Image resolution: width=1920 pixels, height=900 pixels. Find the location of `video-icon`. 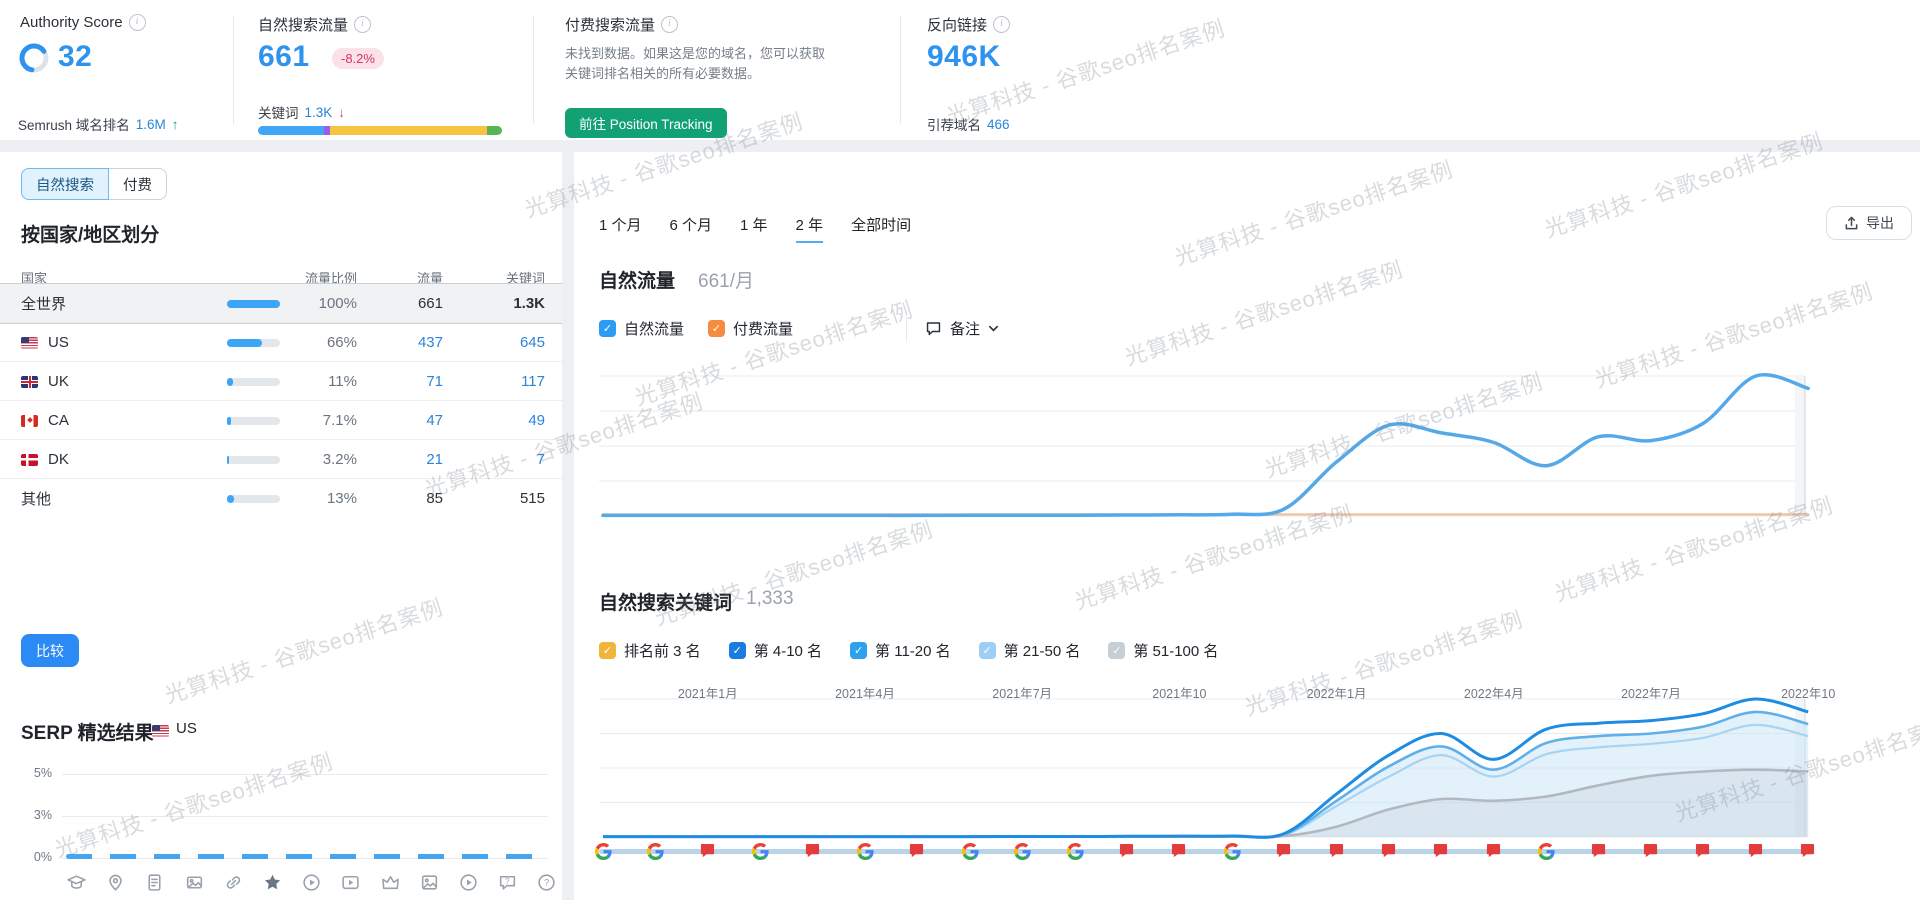

video-icon is located at coordinates (350, 882).